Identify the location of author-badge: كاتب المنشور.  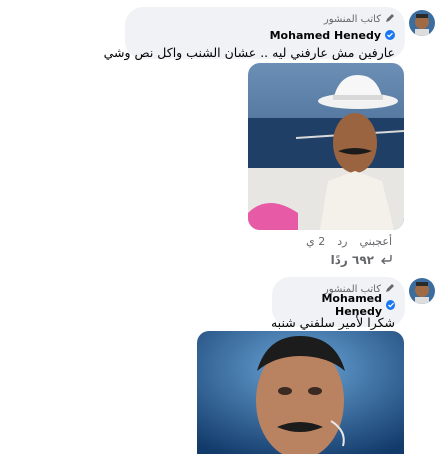
(265, 19).